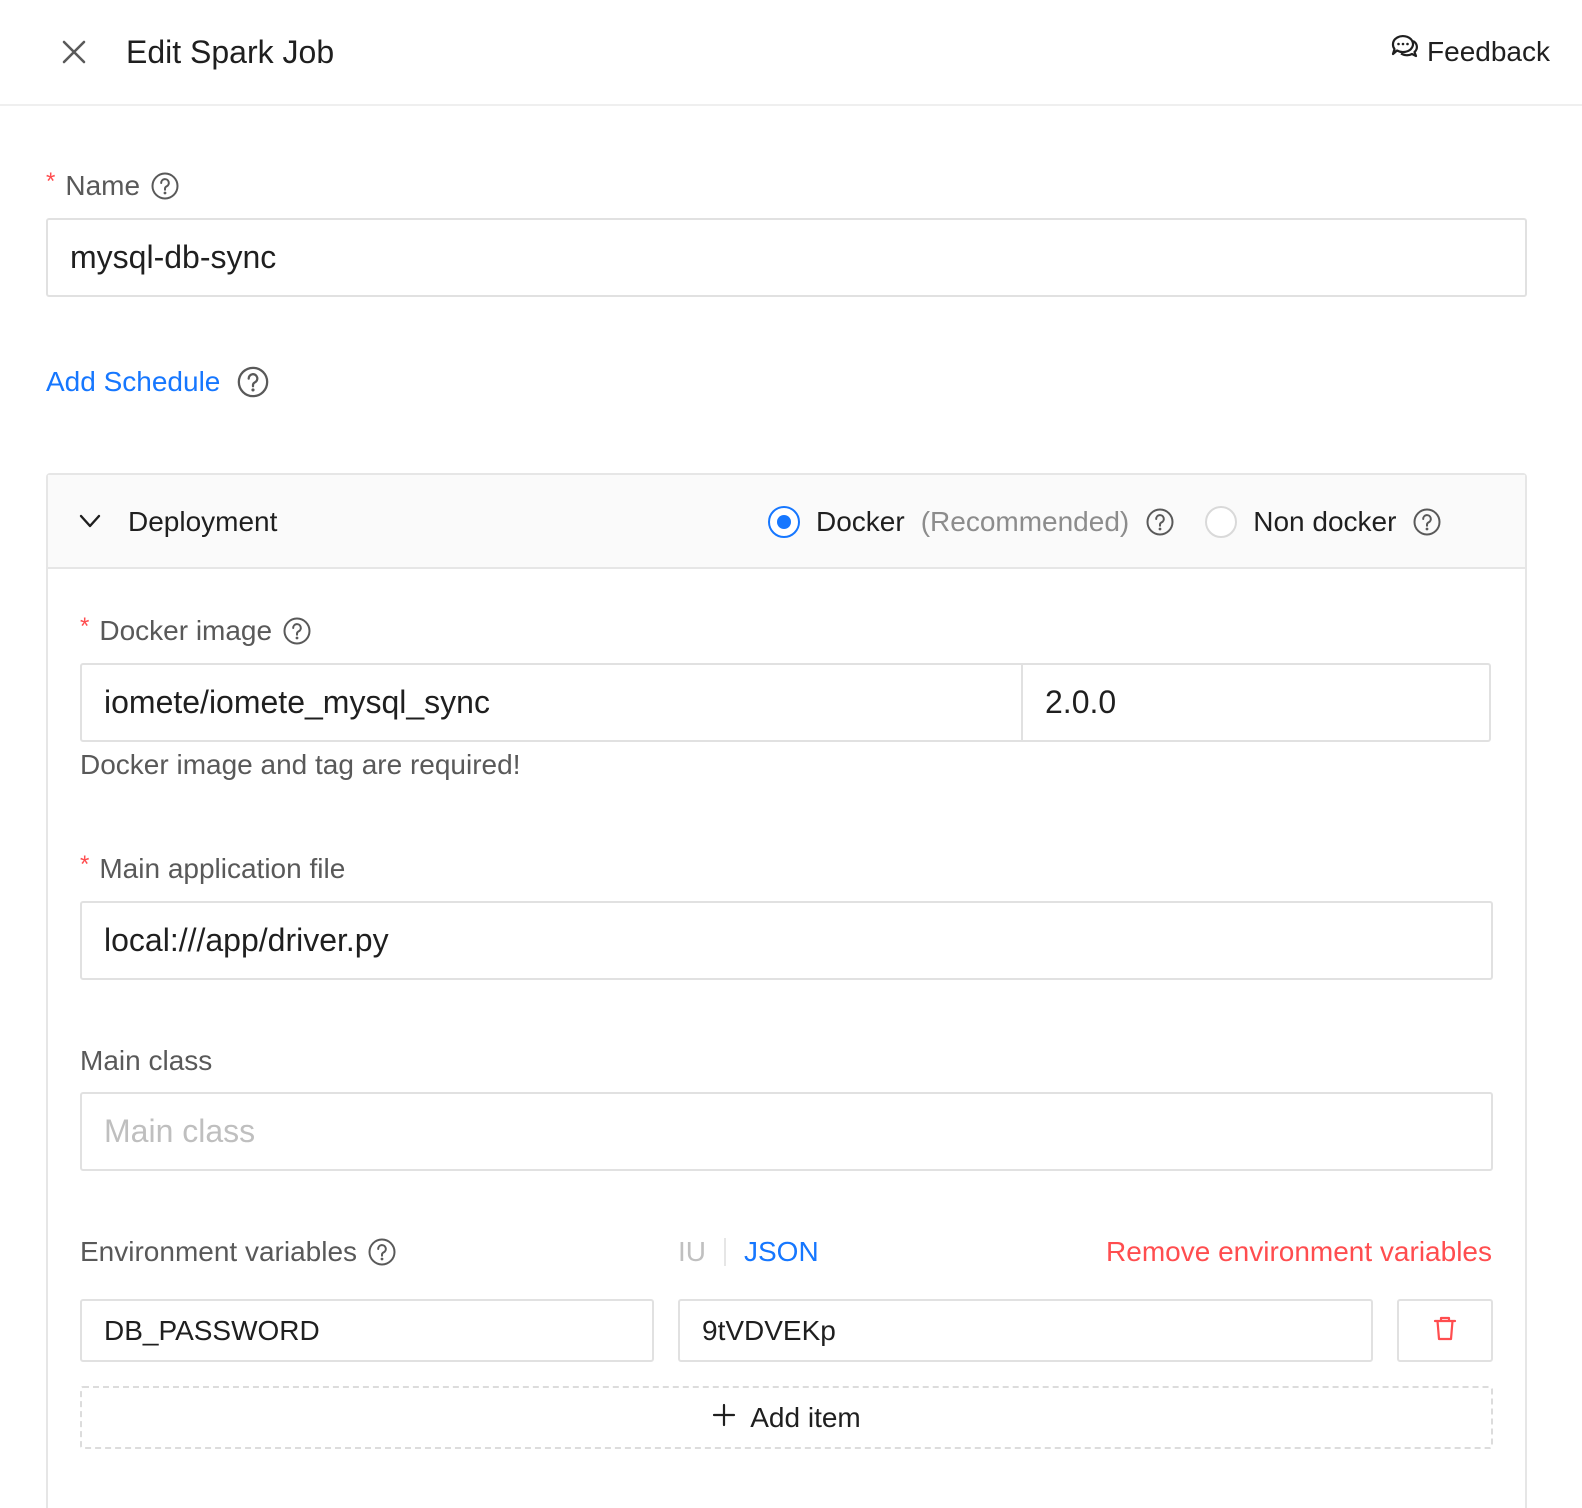  Describe the element at coordinates (1256, 702) in the screenshot. I see `docker-tag-input: 2.0.0` at that location.